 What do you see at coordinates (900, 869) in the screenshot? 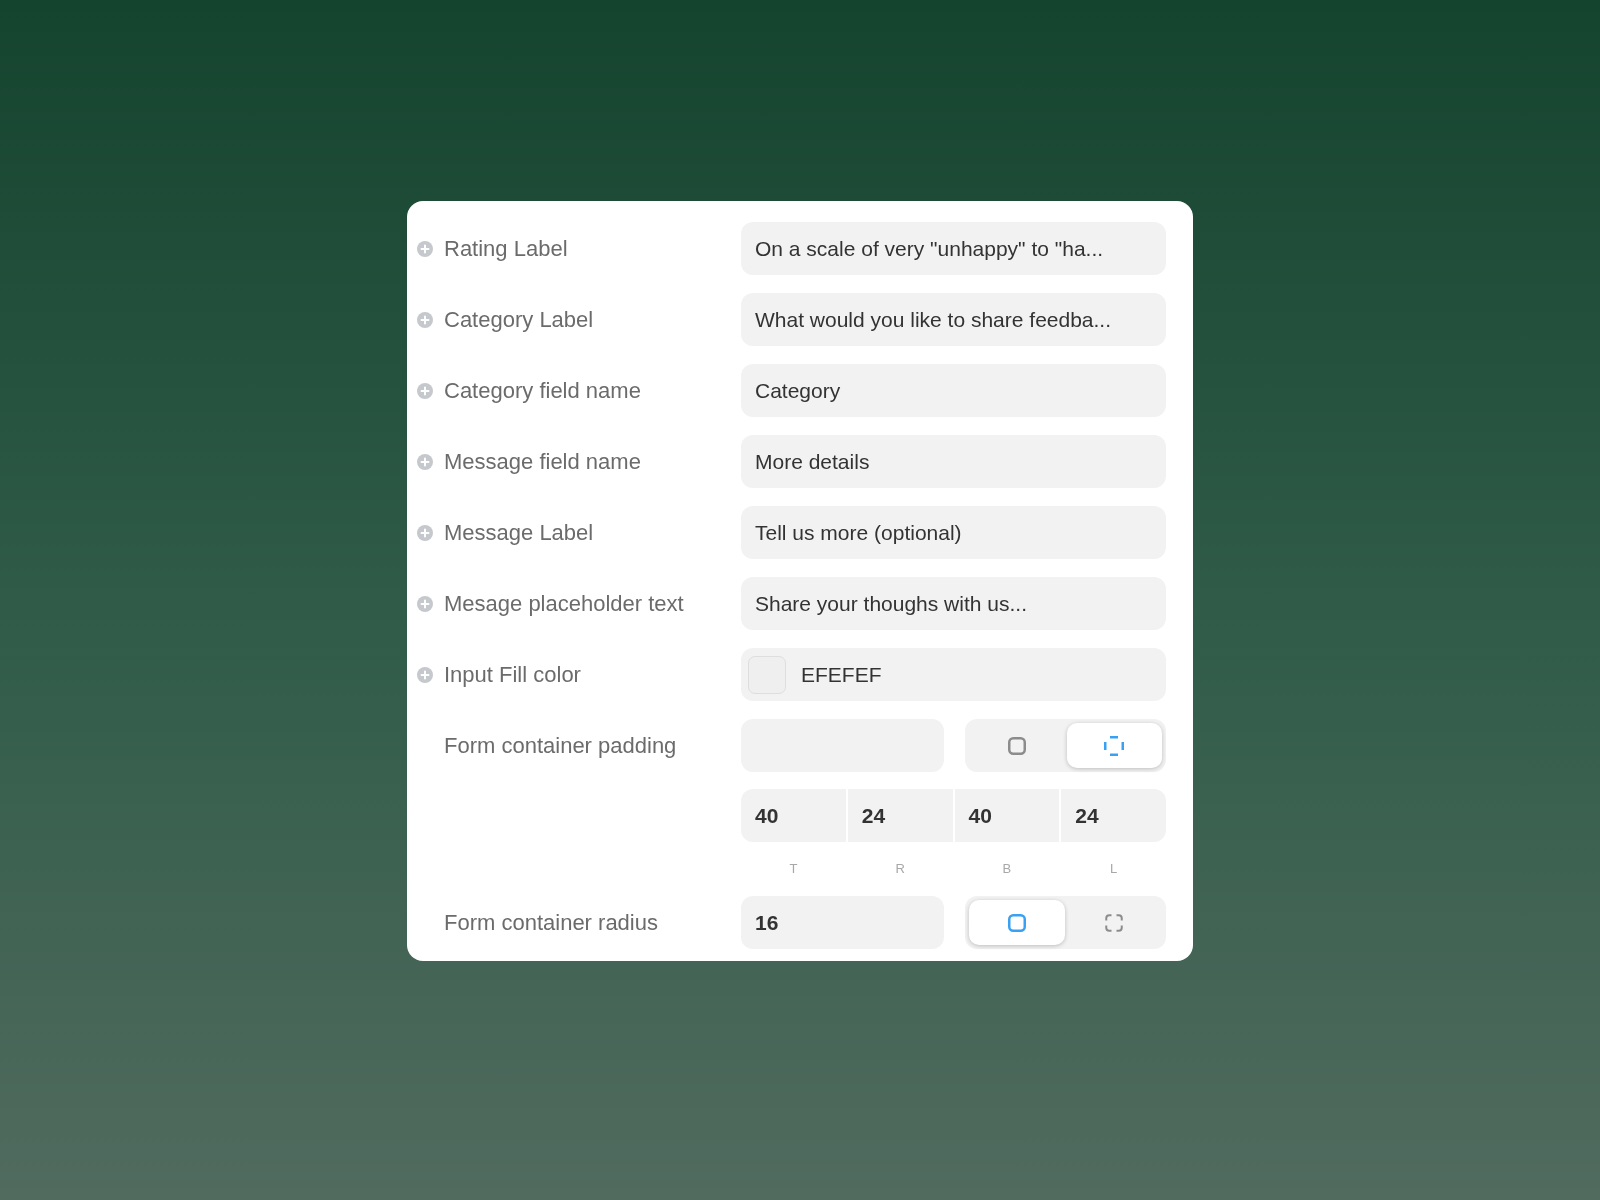
I see `side-caption: R` at bounding box center [900, 869].